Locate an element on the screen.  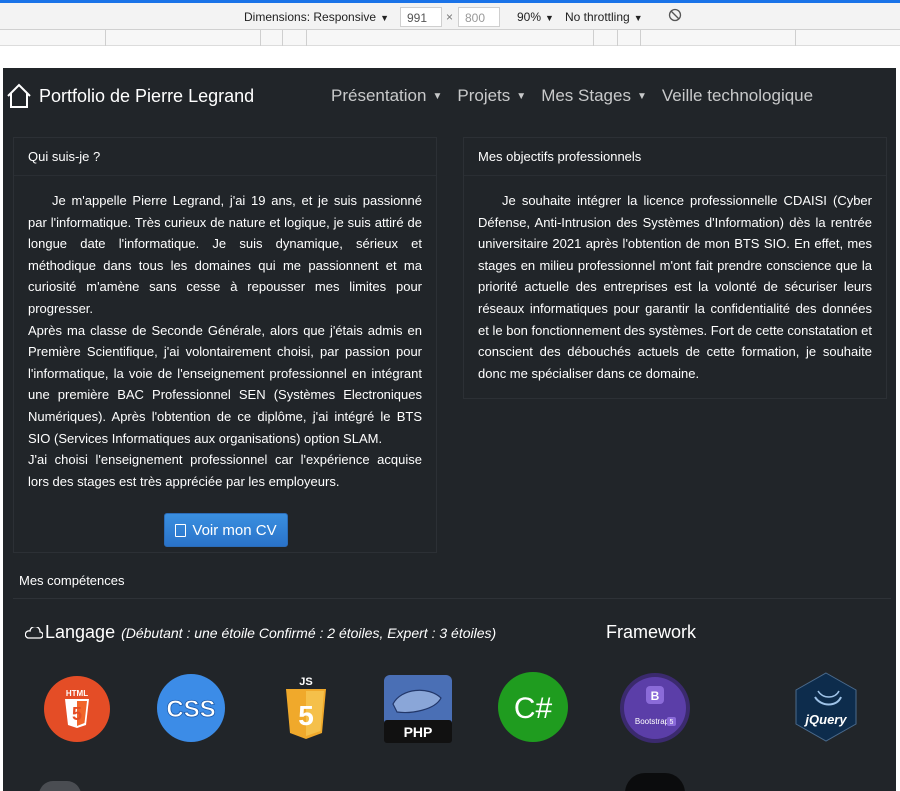
nav-presentation: Présentation ▼ is located at coordinates (386, 96).